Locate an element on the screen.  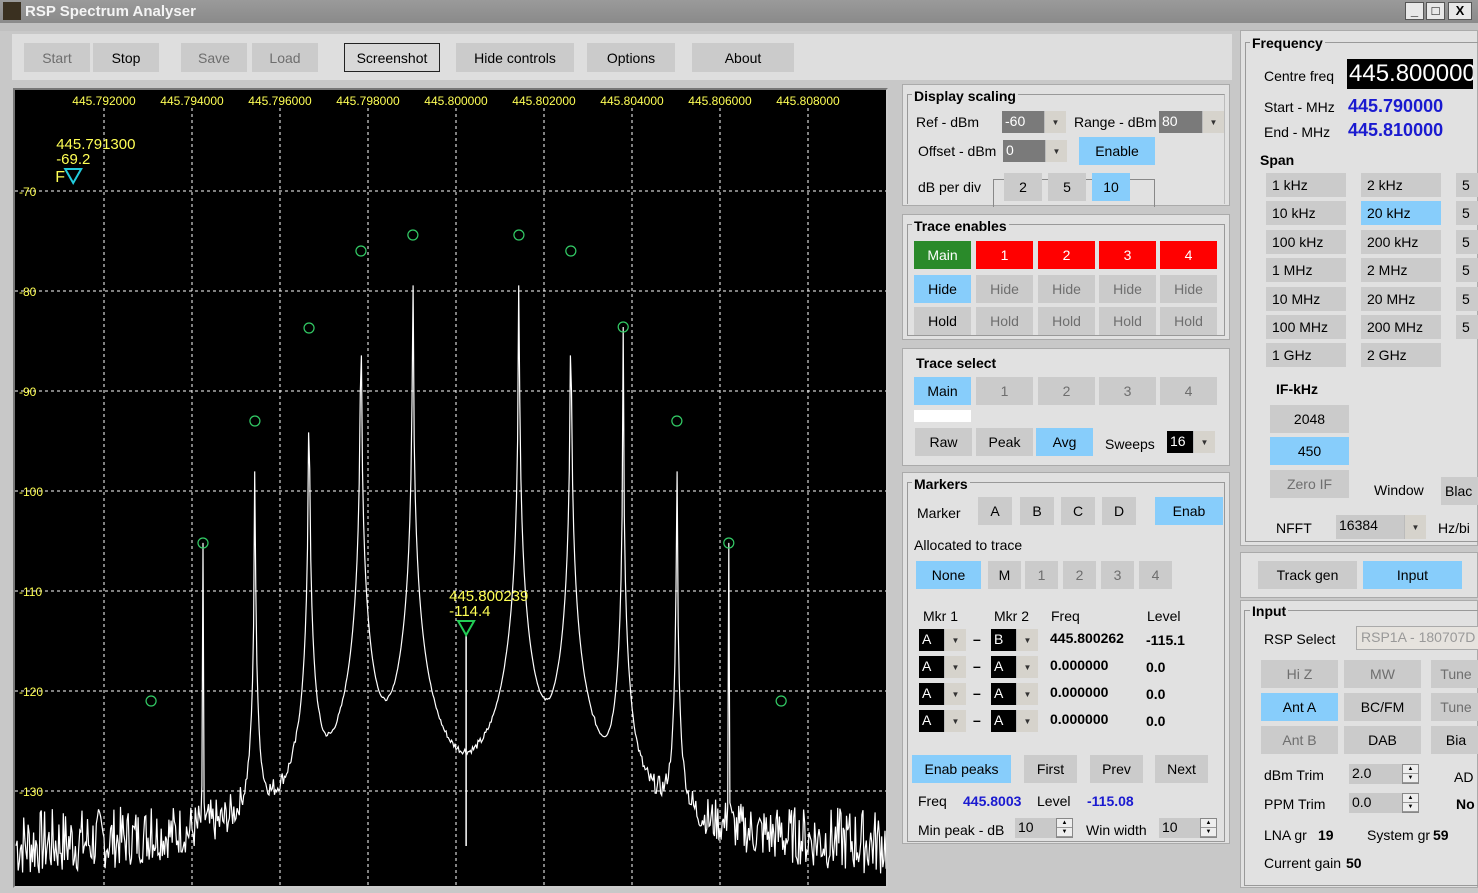
prev-peak-button: Prev is located at coordinates (1116, 769).